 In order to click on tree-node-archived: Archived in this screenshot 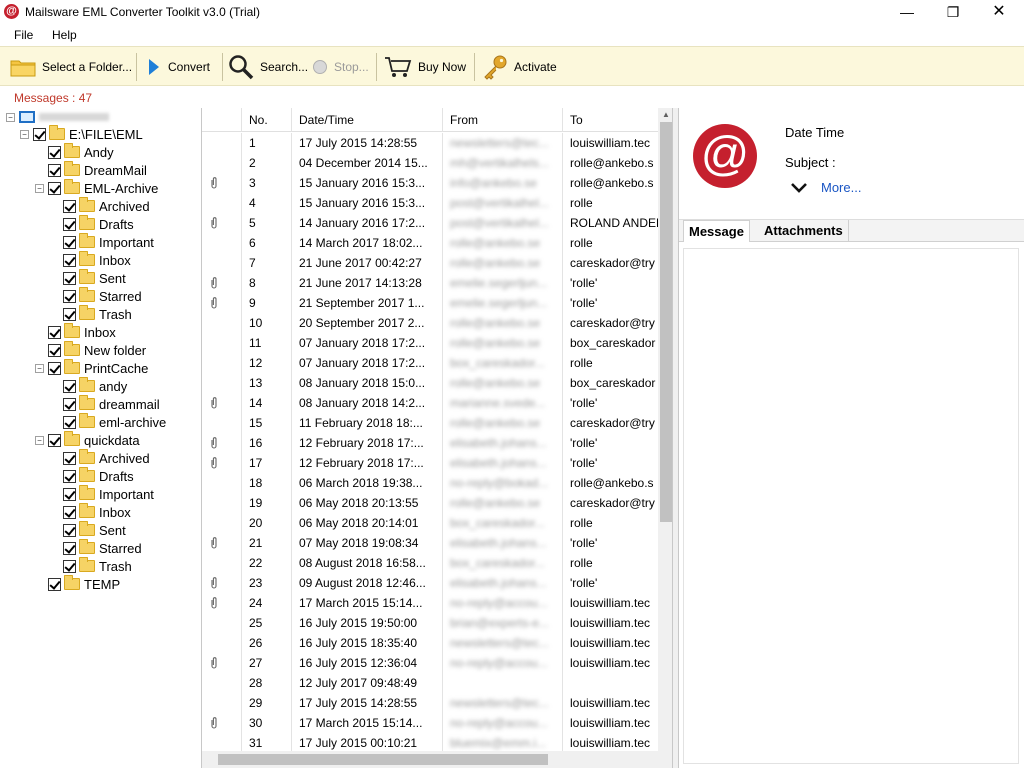, I will do `click(106, 206)`.